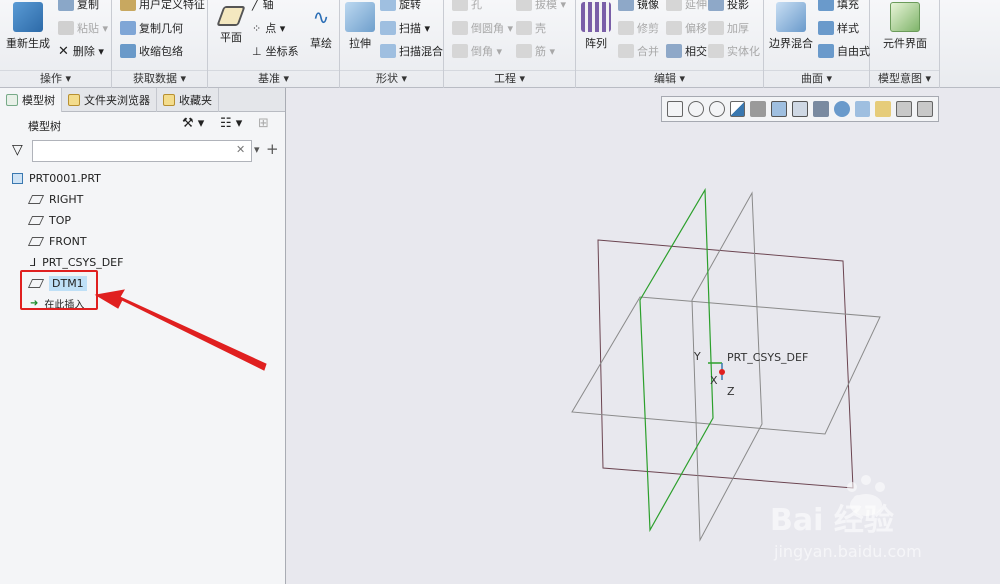 Image resolution: width=1000 pixels, height=584 pixels. What do you see at coordinates (268, 28) in the screenshot?
I see `point-button: ⁘ 点 ▾` at bounding box center [268, 28].